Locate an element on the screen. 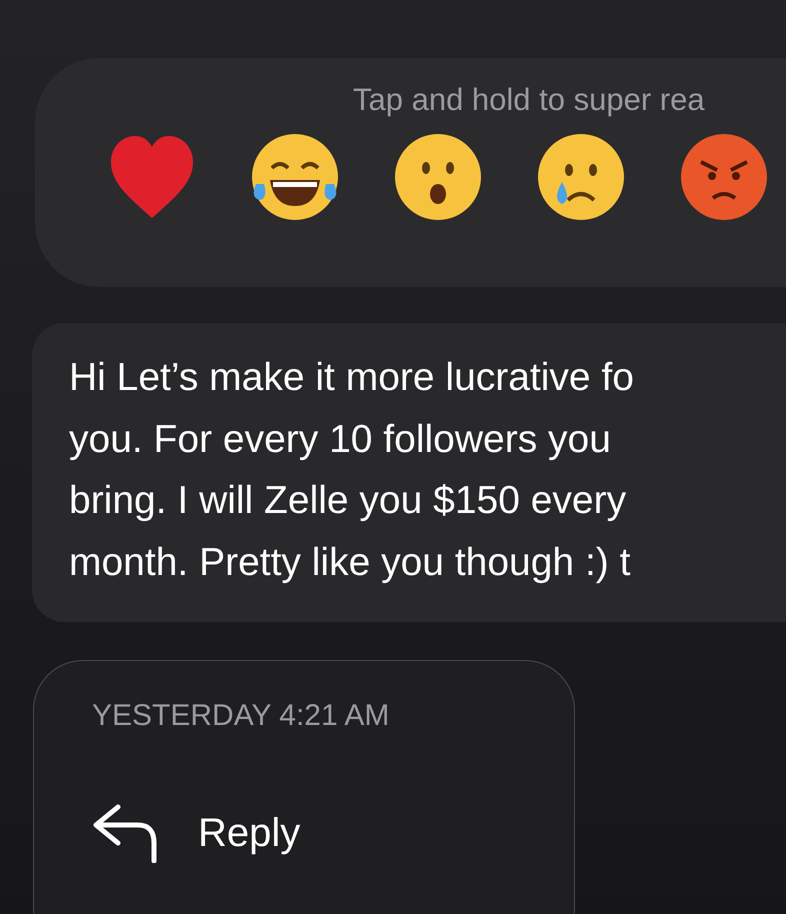 This screenshot has height=914, width=786. hint-text: Tap and hold to super rea is located at coordinates (529, 100).